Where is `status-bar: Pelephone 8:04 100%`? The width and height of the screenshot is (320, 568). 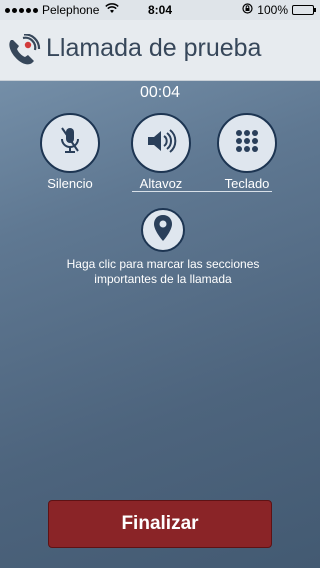
status-bar: Pelephone 8:04 100% is located at coordinates (160, 10).